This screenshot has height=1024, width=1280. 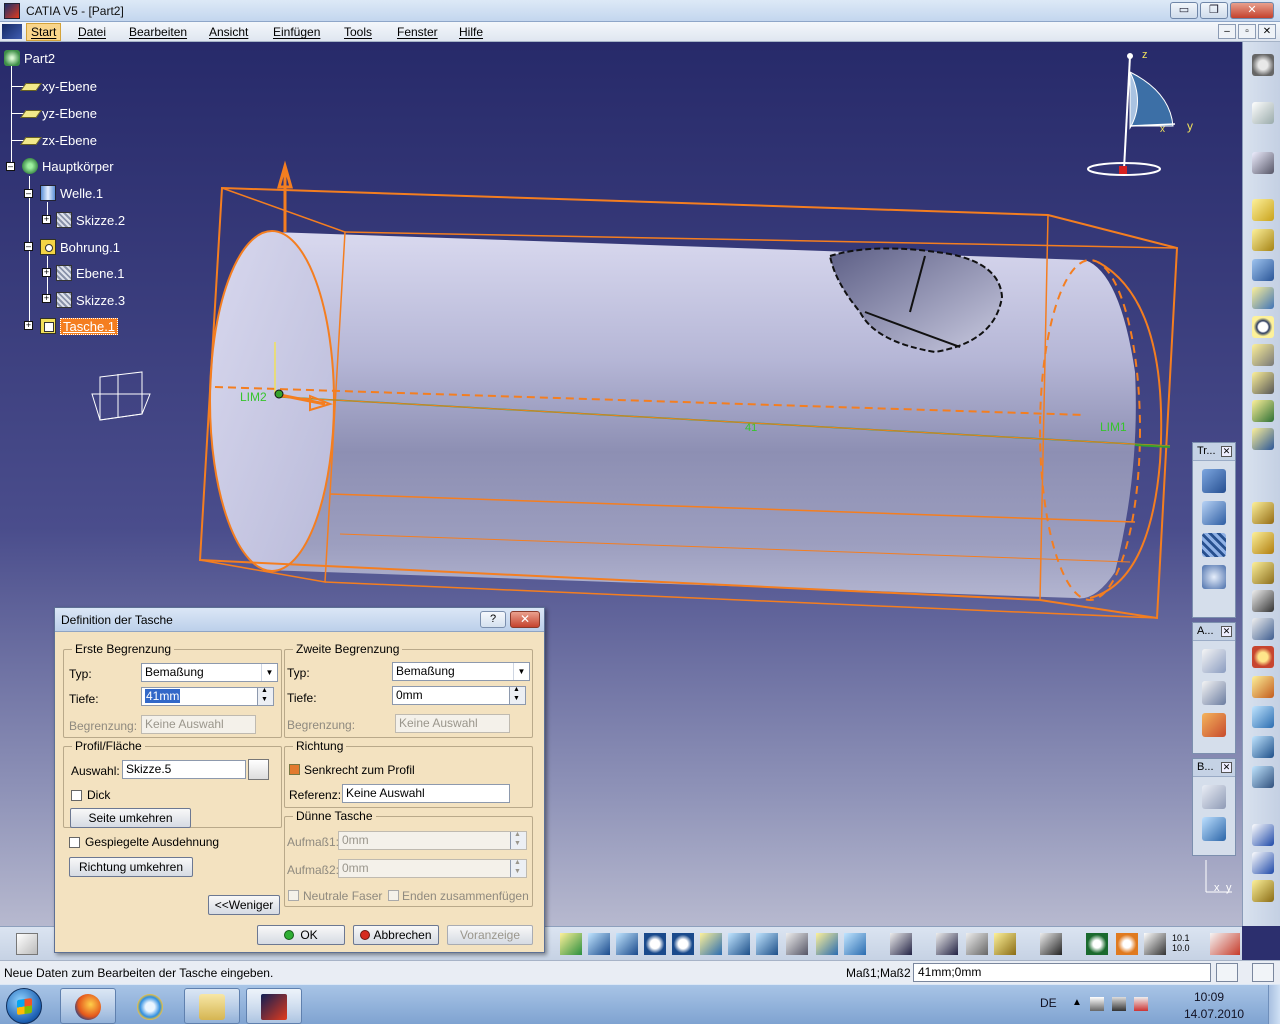 I want to click on mirrored-extent-checkbox, so click(x=74, y=842).